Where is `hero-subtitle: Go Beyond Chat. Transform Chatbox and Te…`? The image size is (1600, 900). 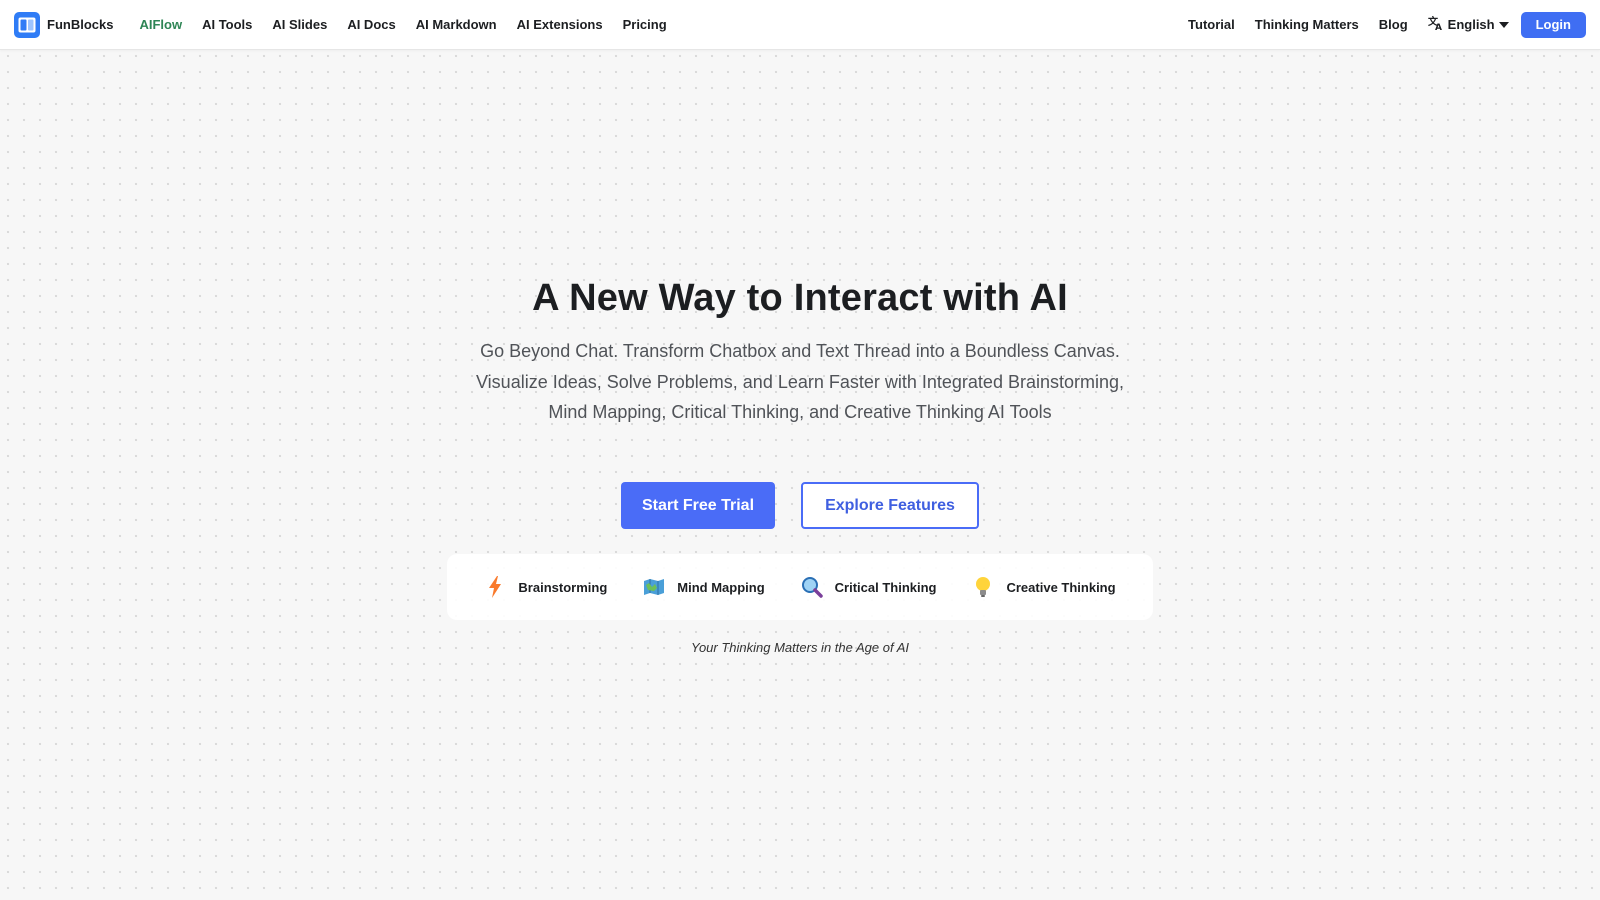 hero-subtitle: Go Beyond Chat. Transform Chatbox and Te… is located at coordinates (800, 382).